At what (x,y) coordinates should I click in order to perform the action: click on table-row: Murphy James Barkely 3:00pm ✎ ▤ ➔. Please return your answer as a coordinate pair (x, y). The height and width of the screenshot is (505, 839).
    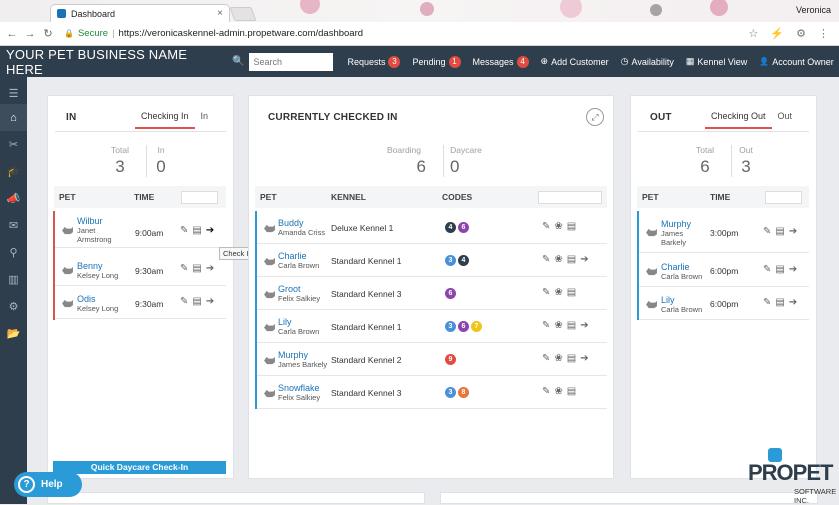
    Looking at the image, I should click on (724, 232).